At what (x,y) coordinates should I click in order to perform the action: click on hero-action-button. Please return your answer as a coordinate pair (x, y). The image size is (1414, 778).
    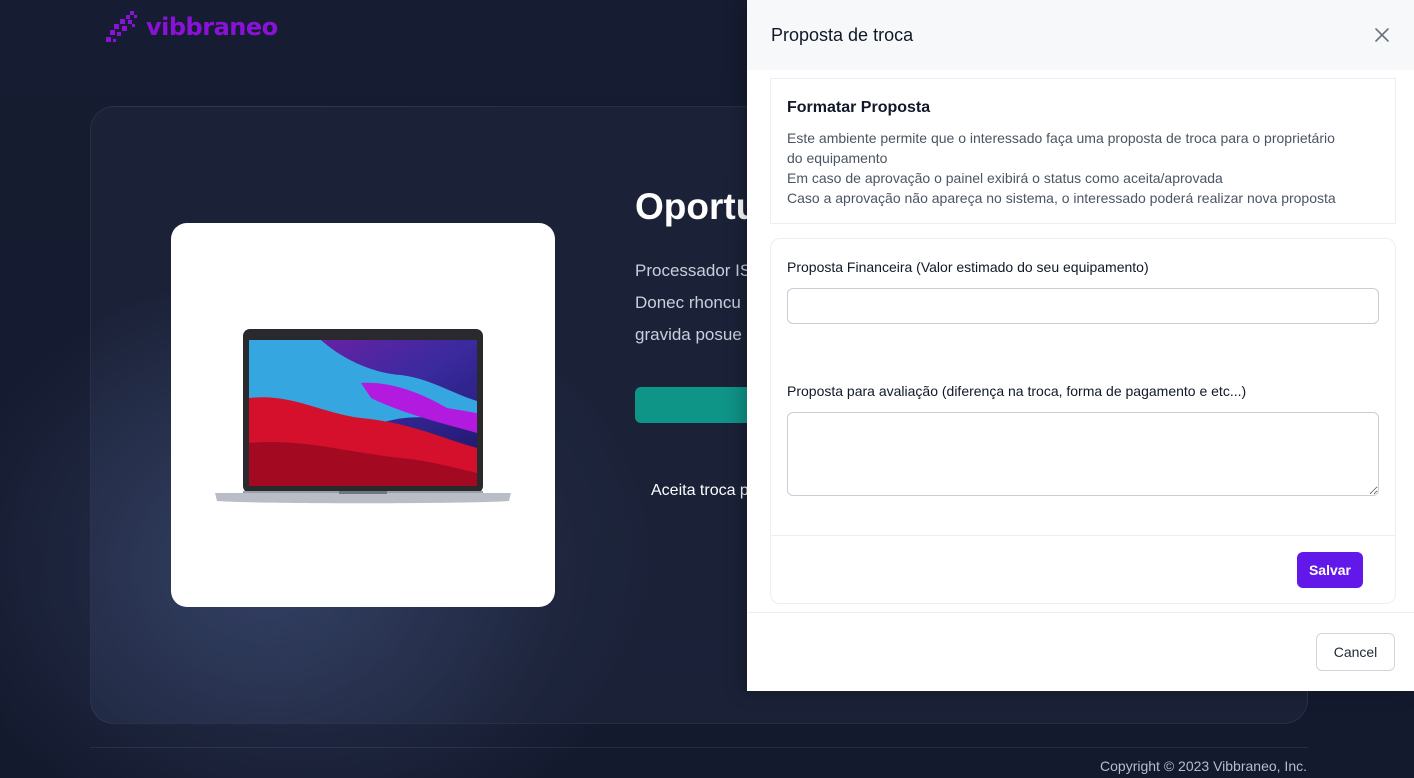
    Looking at the image, I should click on (691, 405).